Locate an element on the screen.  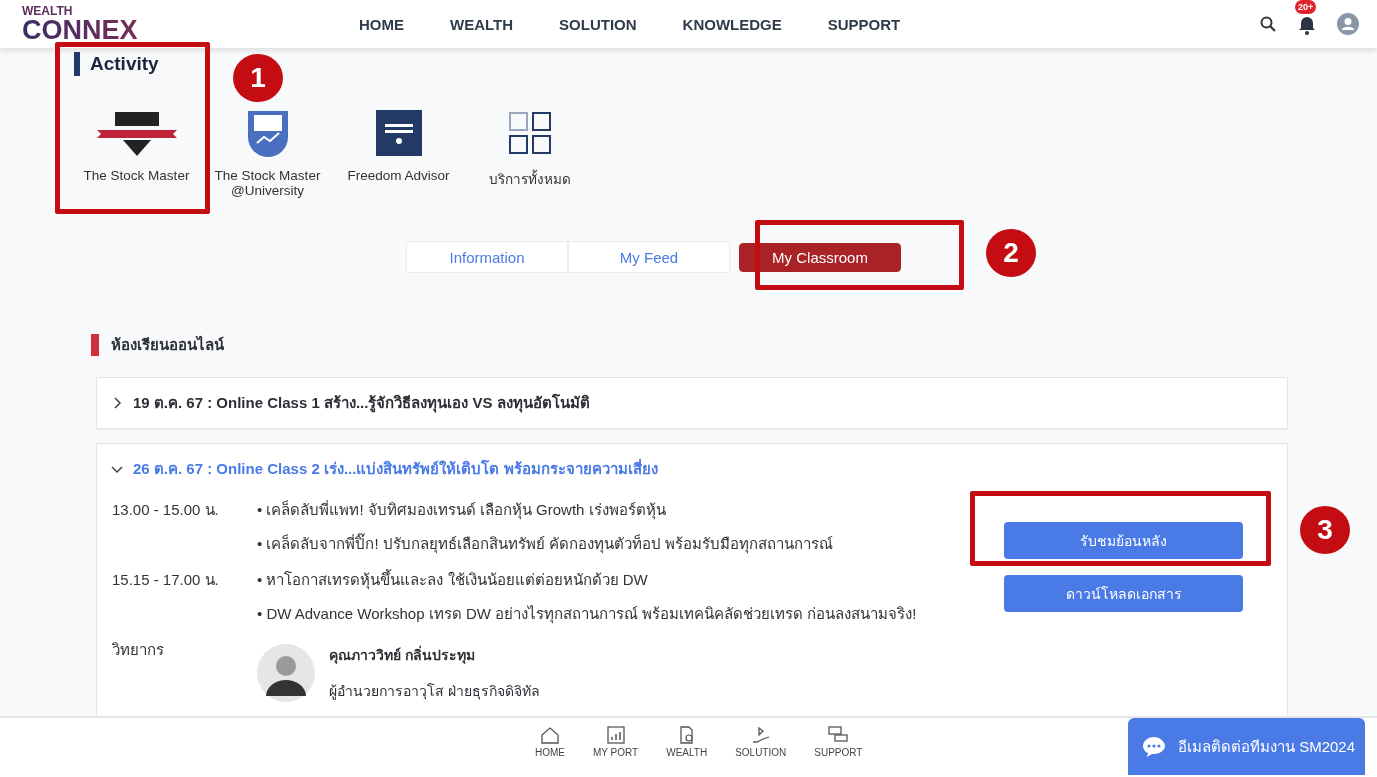
notification-badge: 20+ is located at coordinates (1306, 7).